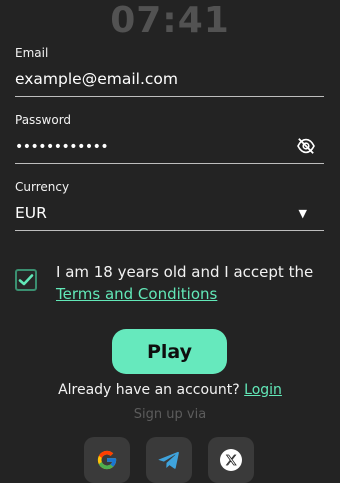  Describe the element at coordinates (149, 390) in the screenshot. I see `login-prompt: Already have an account?` at that location.